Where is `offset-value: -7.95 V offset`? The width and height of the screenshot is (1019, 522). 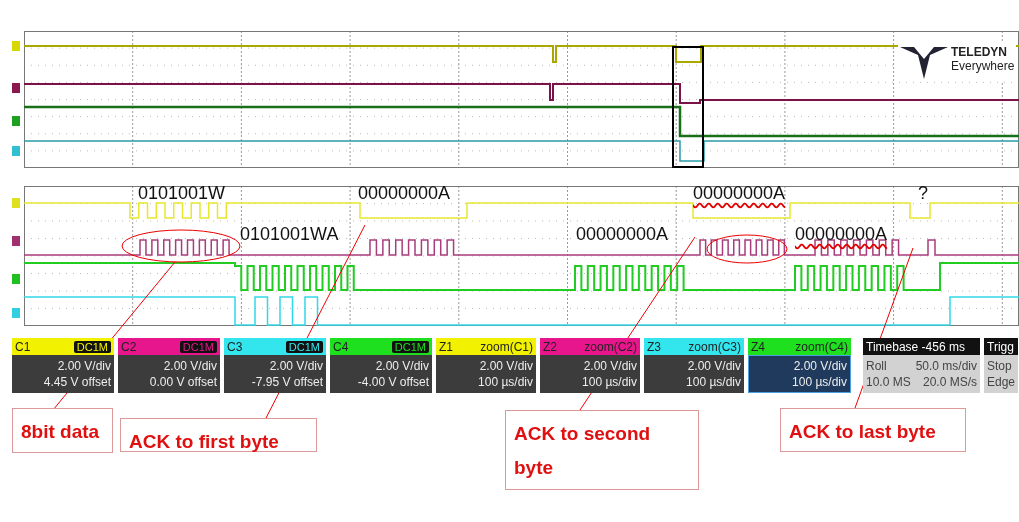 offset-value: -7.95 V offset is located at coordinates (287, 382).